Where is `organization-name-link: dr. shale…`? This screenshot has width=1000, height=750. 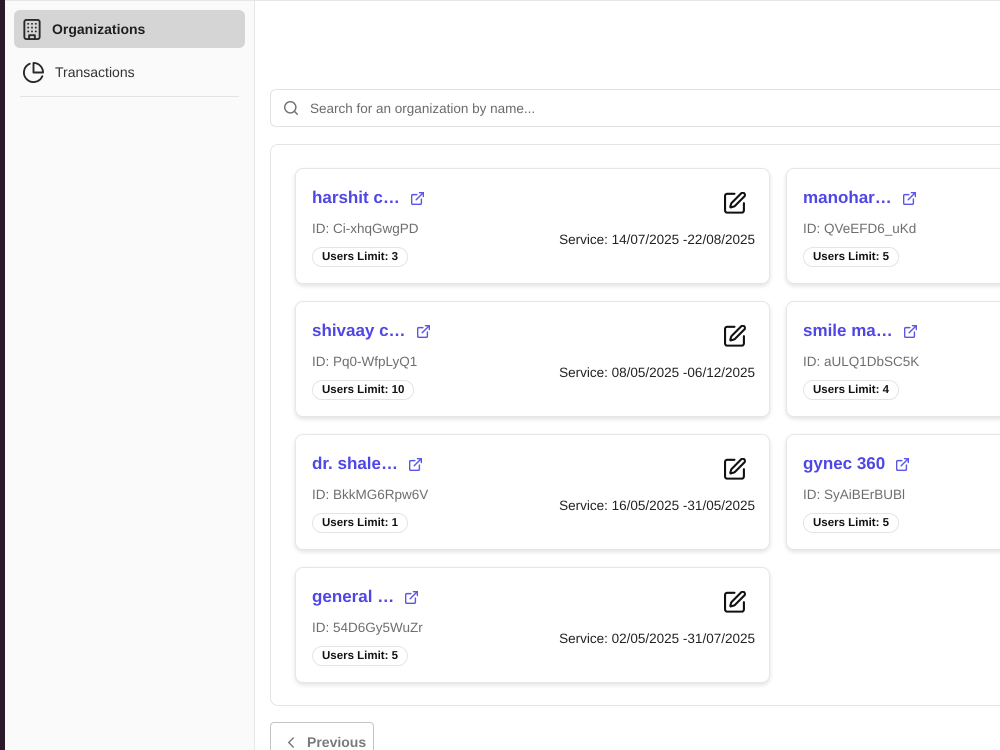
organization-name-link: dr. shale… is located at coordinates (355, 464).